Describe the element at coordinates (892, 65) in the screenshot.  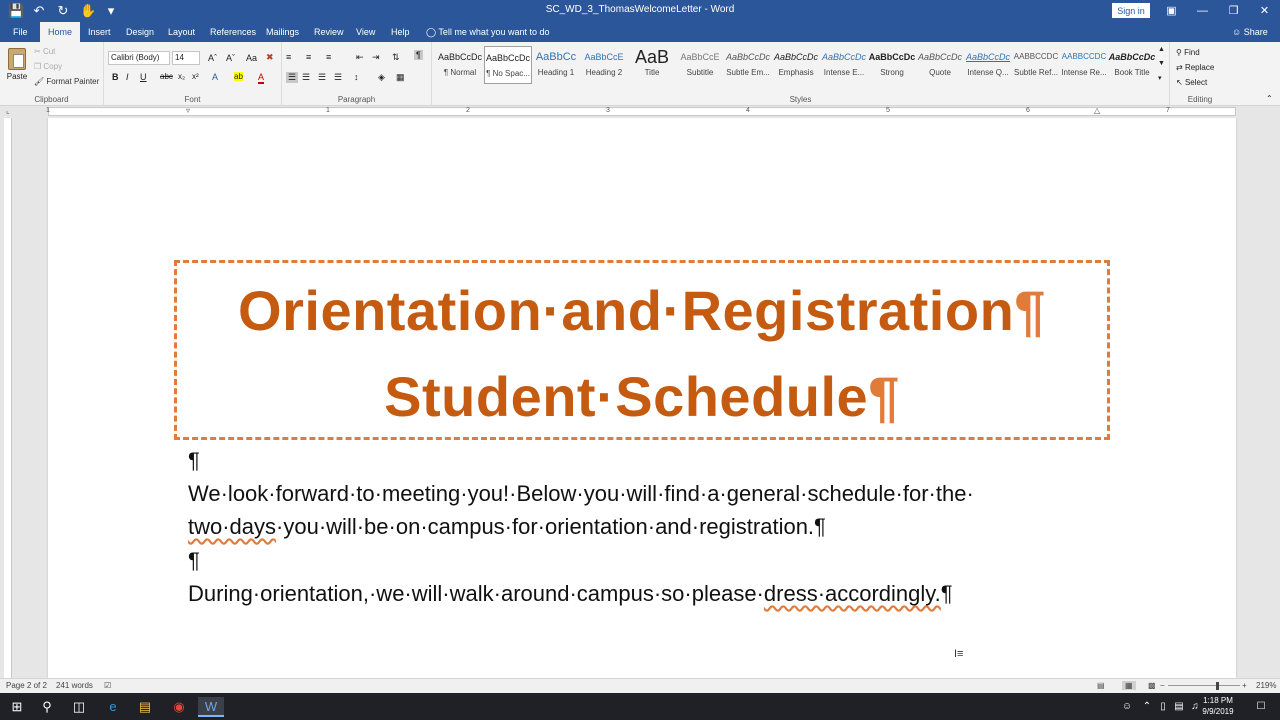
I see `style-item: AaBbCcDc Strong` at that location.